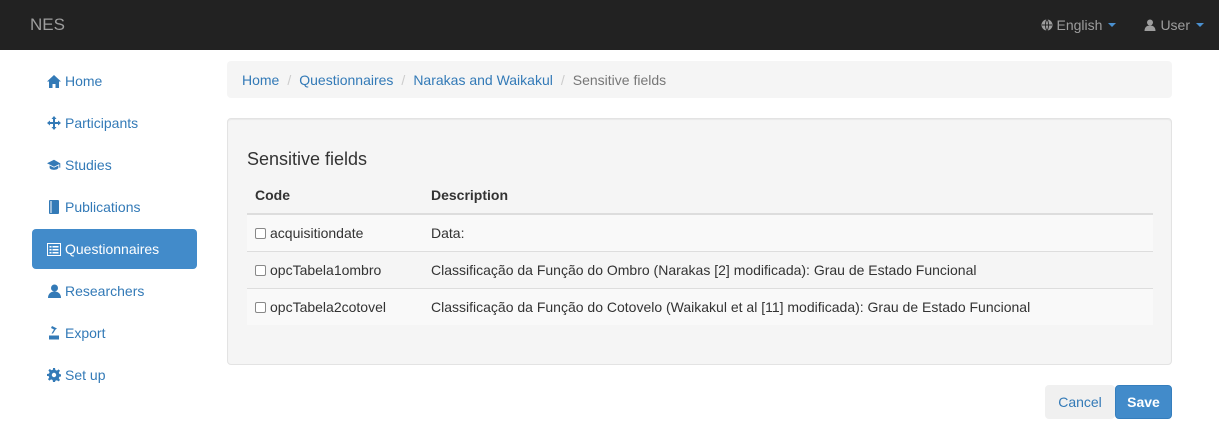 The image size is (1219, 425). What do you see at coordinates (335, 196) in the screenshot?
I see `column-header-code: Code` at bounding box center [335, 196].